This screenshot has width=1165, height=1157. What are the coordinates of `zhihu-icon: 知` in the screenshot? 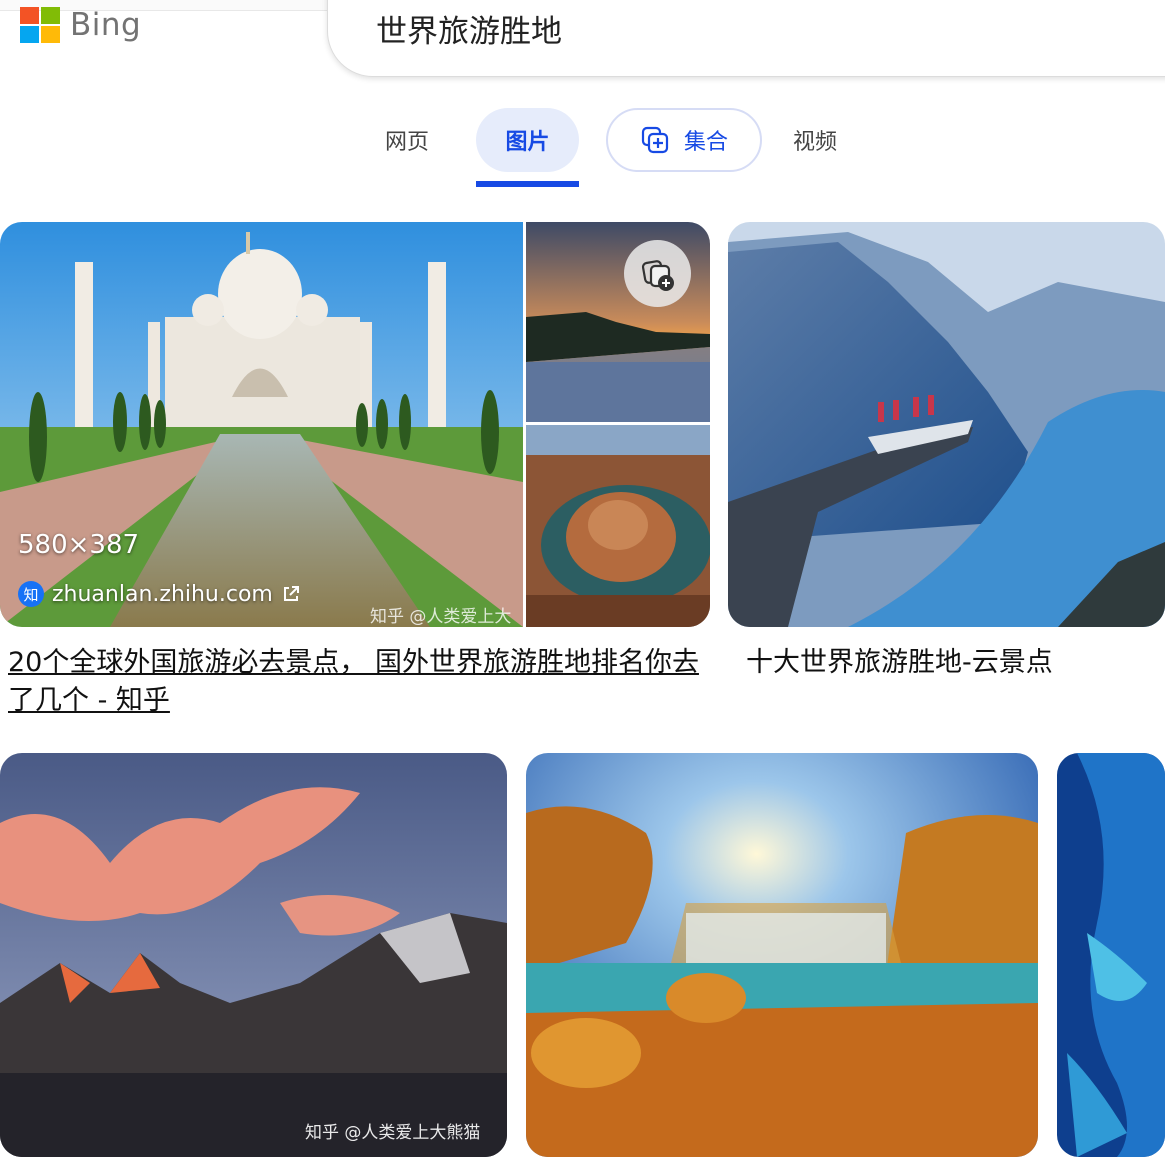 It's located at (31, 594).